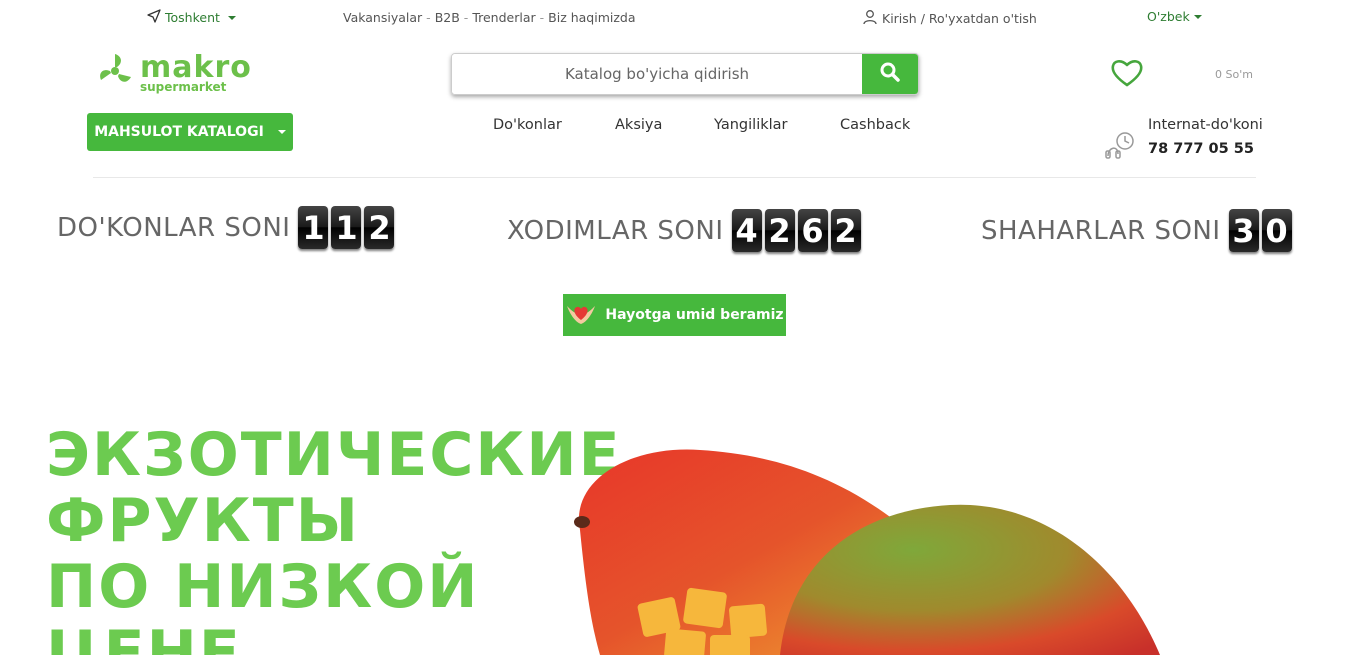 The image size is (1351, 655). What do you see at coordinates (581, 315) in the screenshot?
I see `hands-heart-icon` at bounding box center [581, 315].